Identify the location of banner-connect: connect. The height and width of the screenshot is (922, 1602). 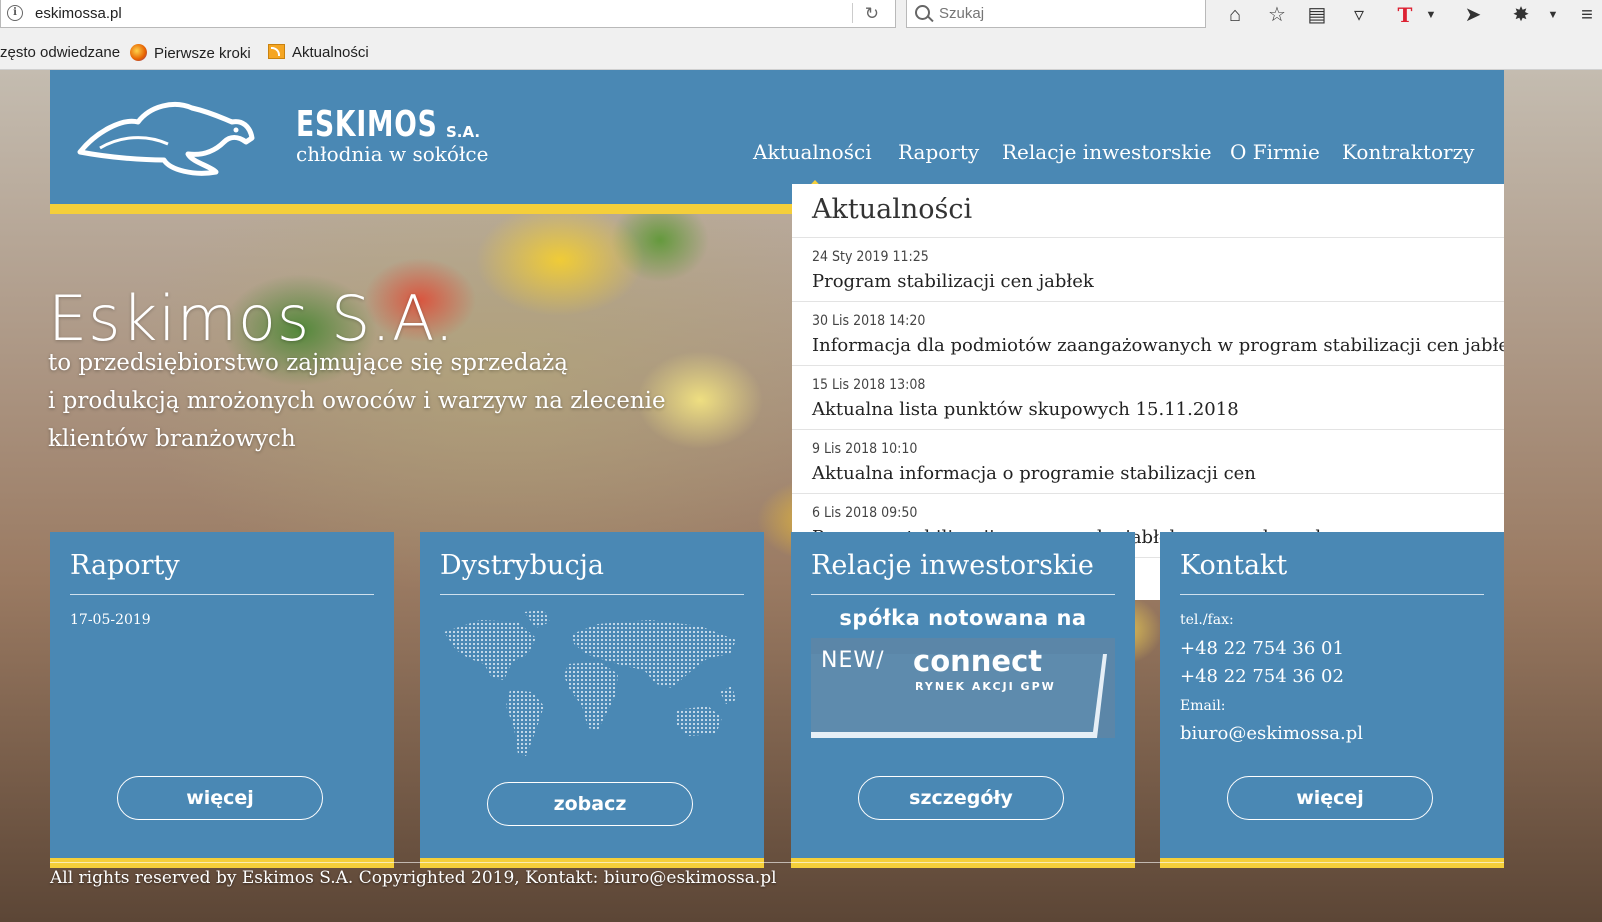
(978, 661).